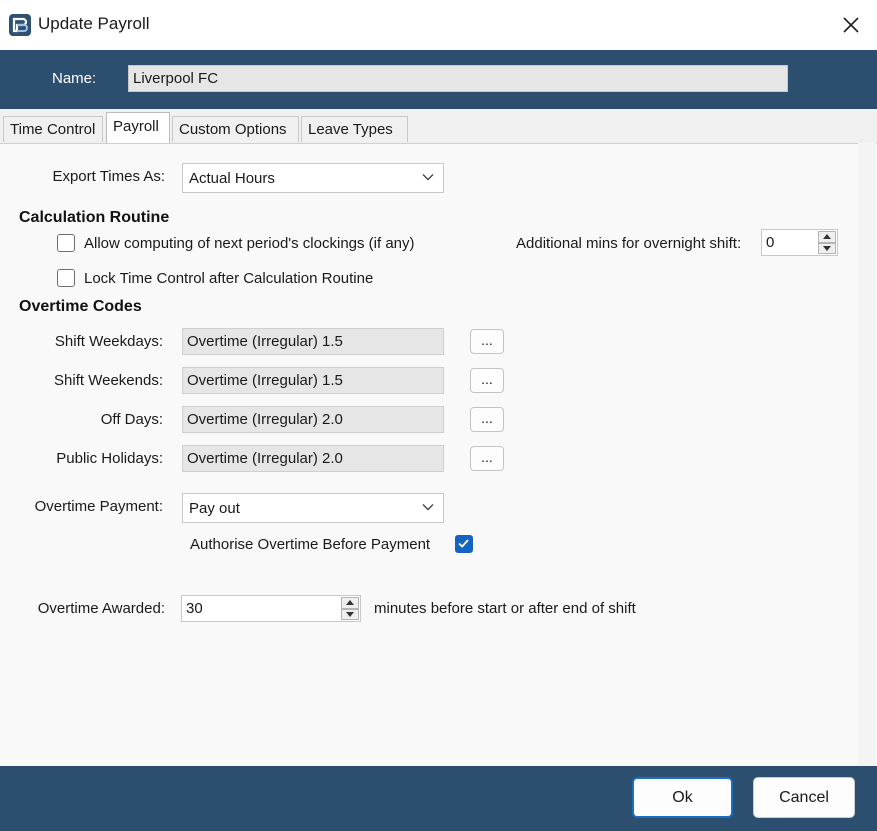 This screenshot has width=877, height=831. What do you see at coordinates (438, 798) in the screenshot?
I see `footer-band` at bounding box center [438, 798].